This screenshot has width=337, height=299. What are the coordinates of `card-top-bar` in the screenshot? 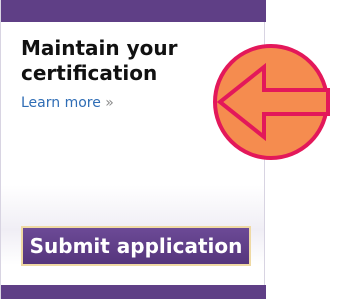 It's located at (133, 11).